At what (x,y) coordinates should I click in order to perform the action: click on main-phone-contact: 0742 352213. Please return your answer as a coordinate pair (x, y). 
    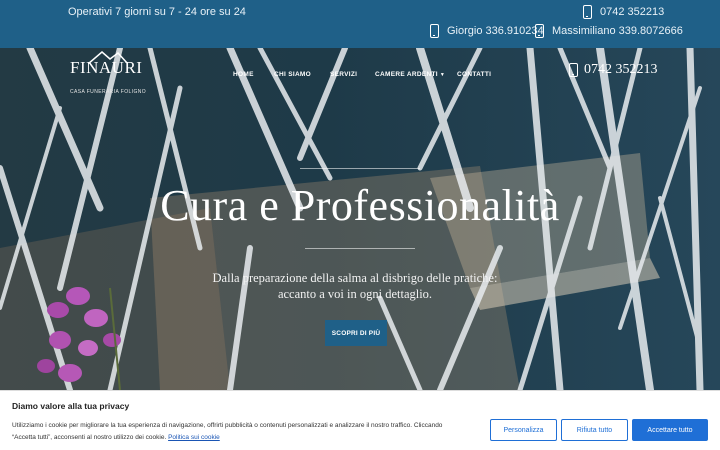
    Looking at the image, I should click on (623, 12).